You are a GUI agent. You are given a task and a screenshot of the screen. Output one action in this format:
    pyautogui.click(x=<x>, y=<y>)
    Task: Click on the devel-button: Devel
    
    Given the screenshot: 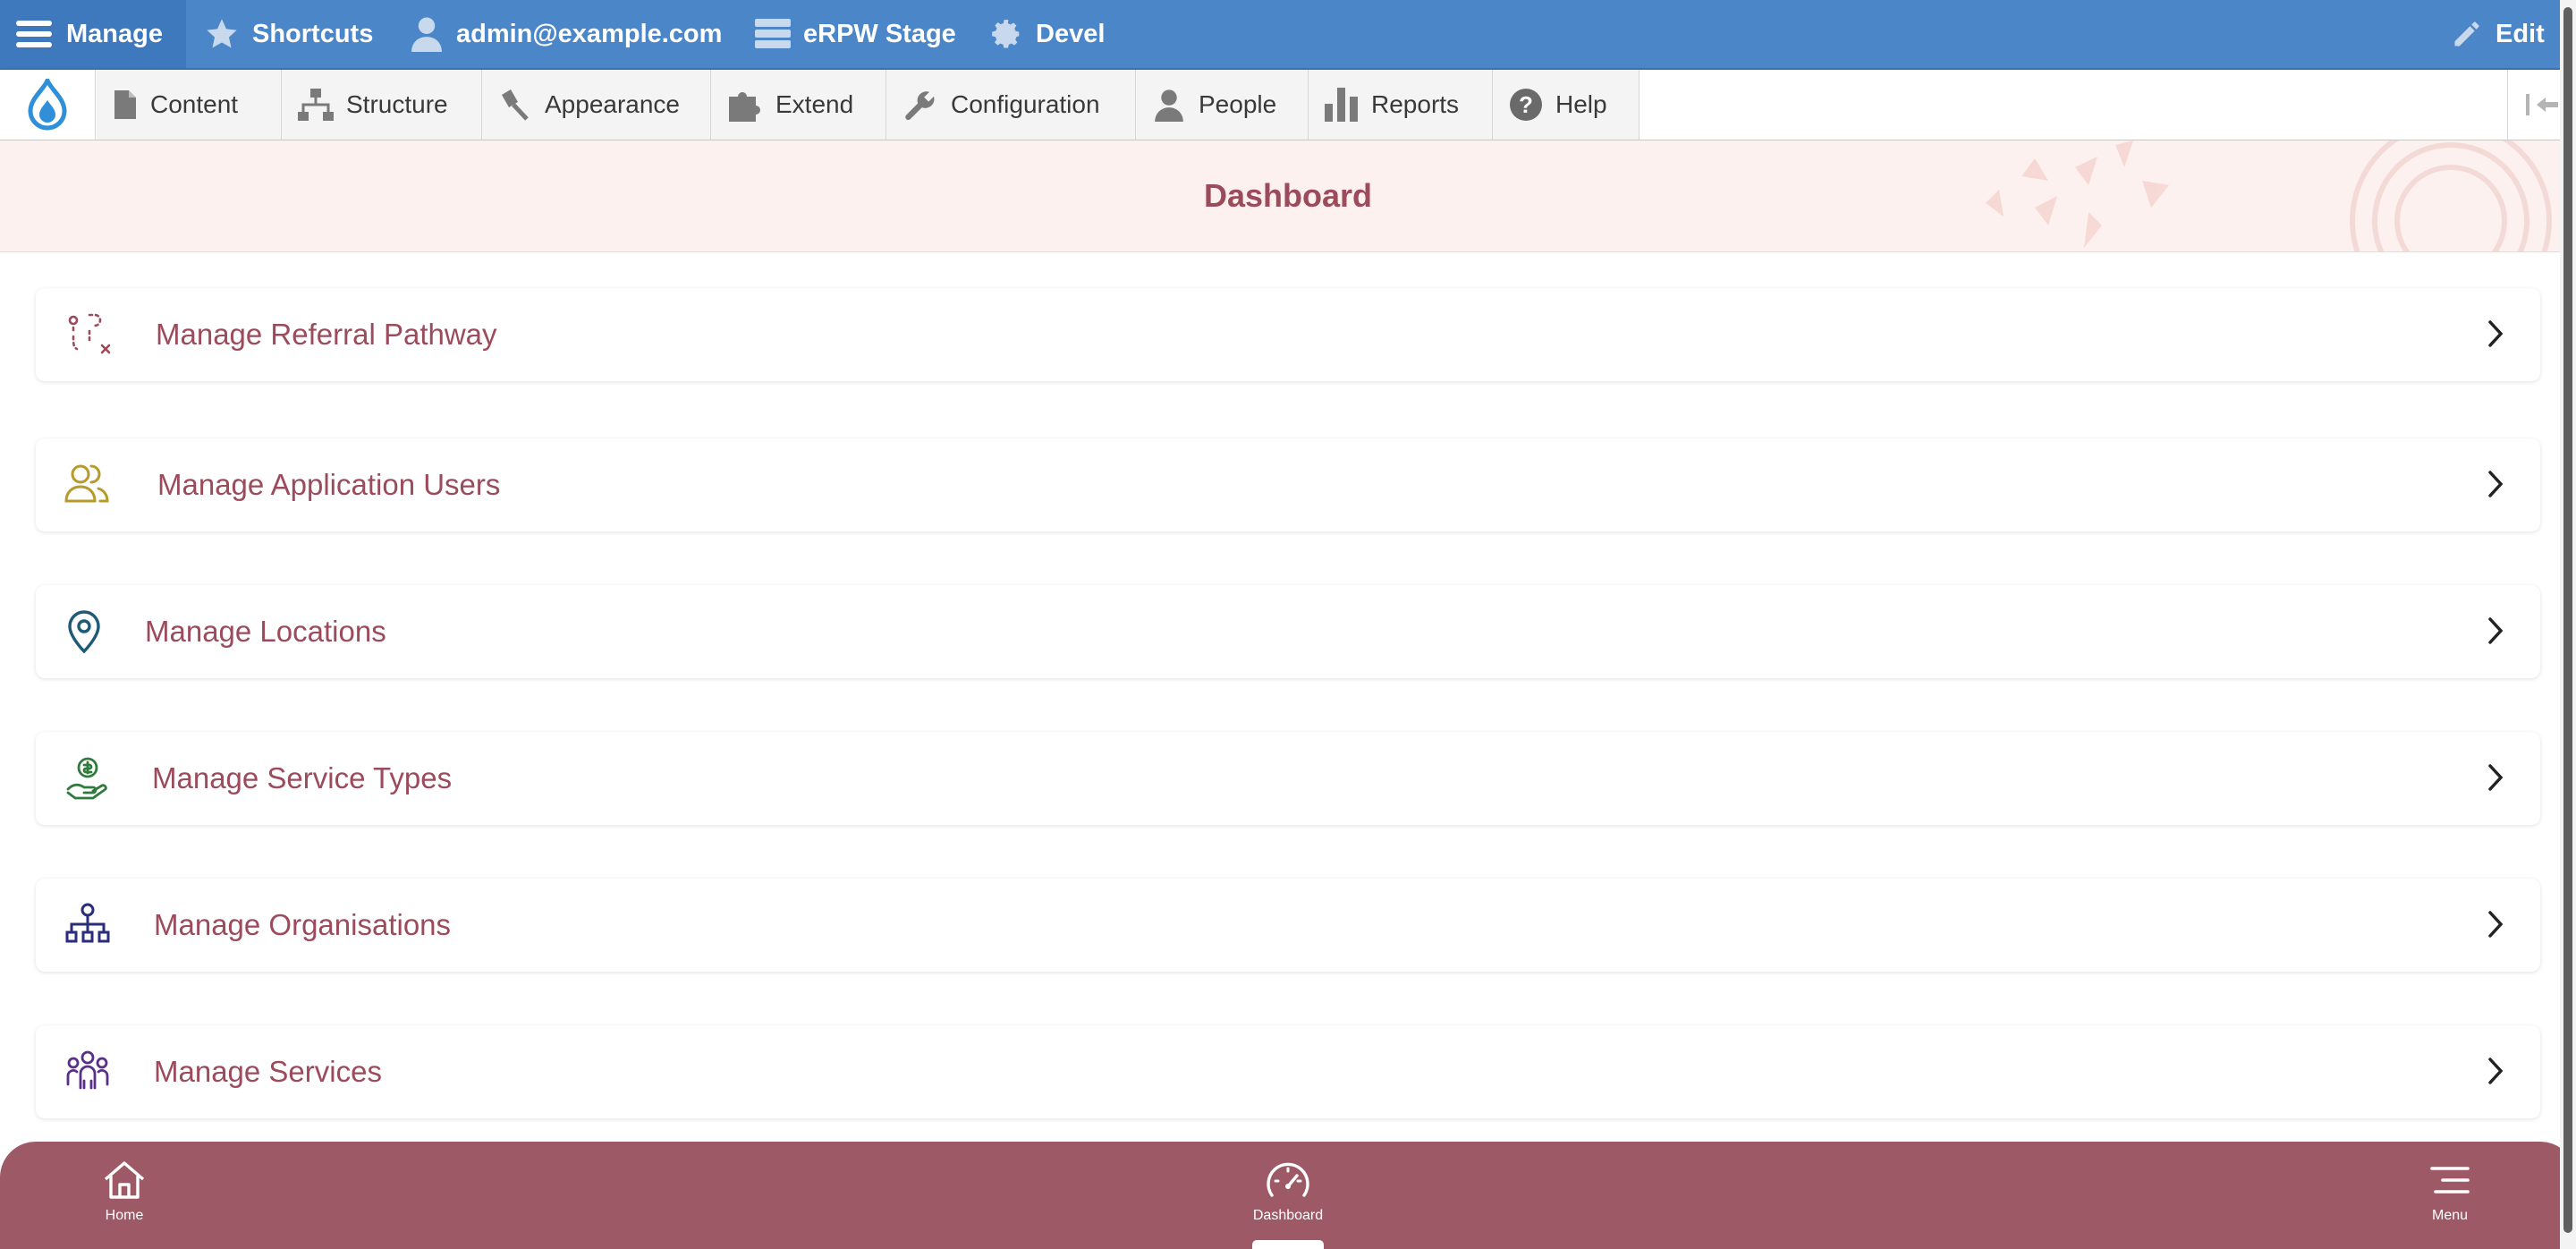 What is the action you would take?
    pyautogui.click(x=1047, y=34)
    